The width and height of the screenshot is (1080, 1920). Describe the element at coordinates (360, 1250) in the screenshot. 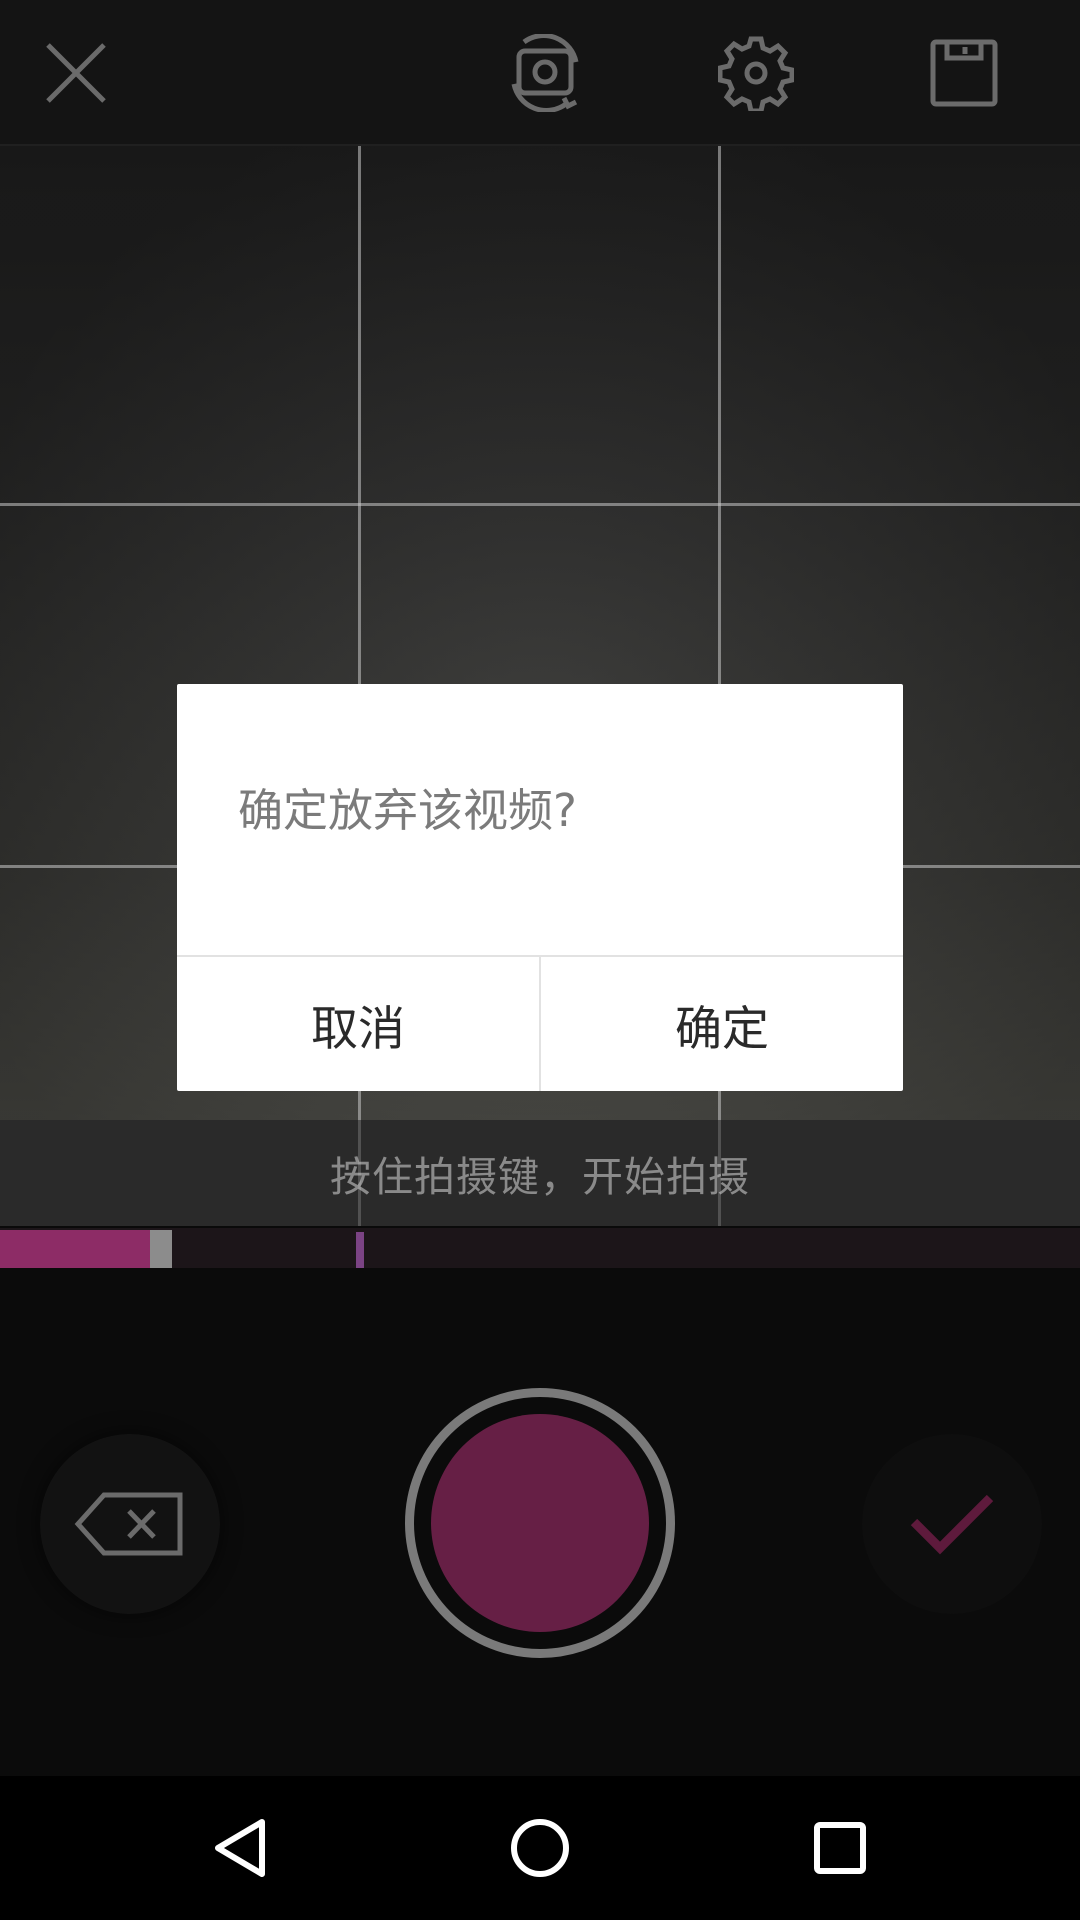

I see `min-duration-marker` at that location.